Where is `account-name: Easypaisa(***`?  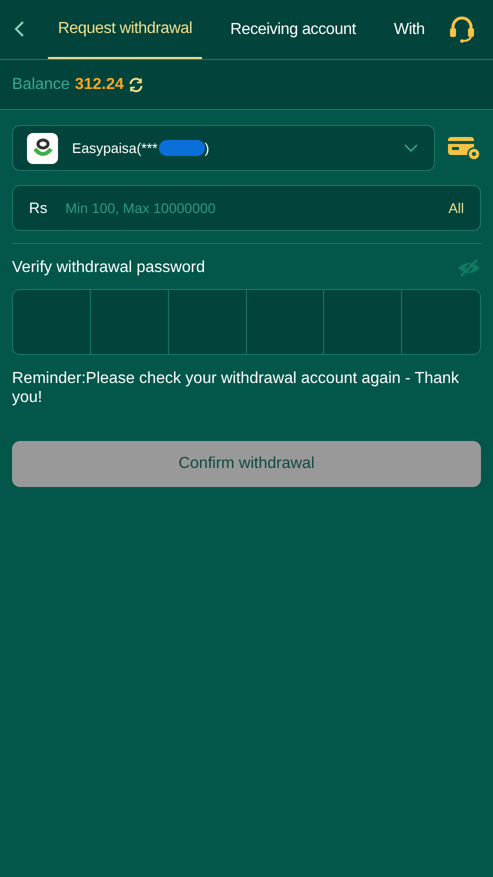
account-name: Easypaisa(*** is located at coordinates (115, 148).